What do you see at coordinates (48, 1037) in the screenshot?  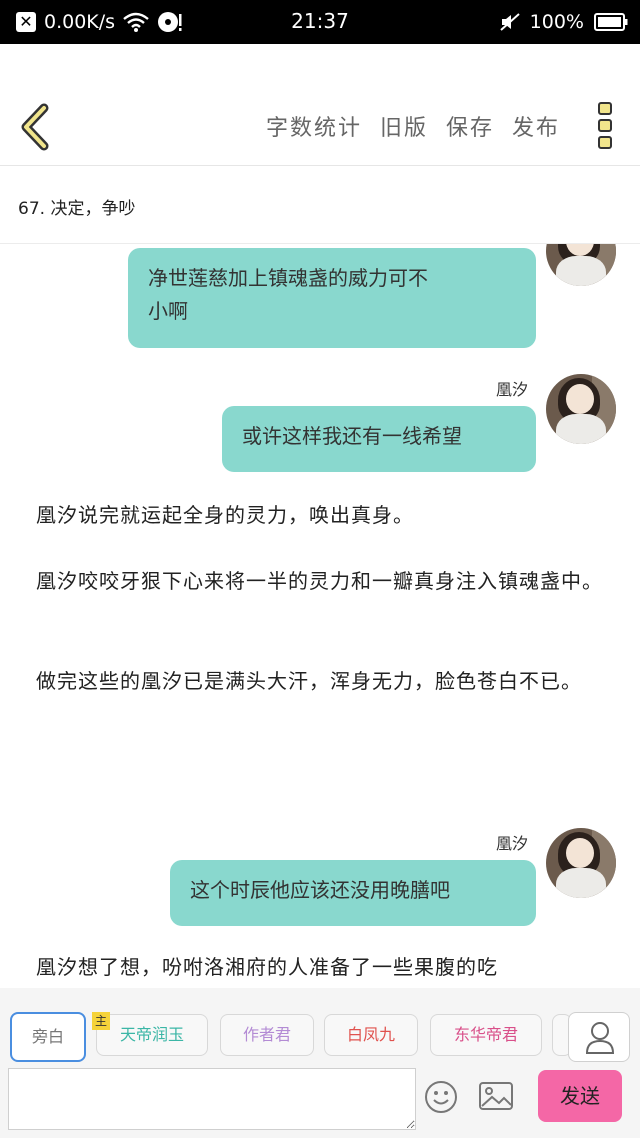 I see `role-narrator: 旁白` at bounding box center [48, 1037].